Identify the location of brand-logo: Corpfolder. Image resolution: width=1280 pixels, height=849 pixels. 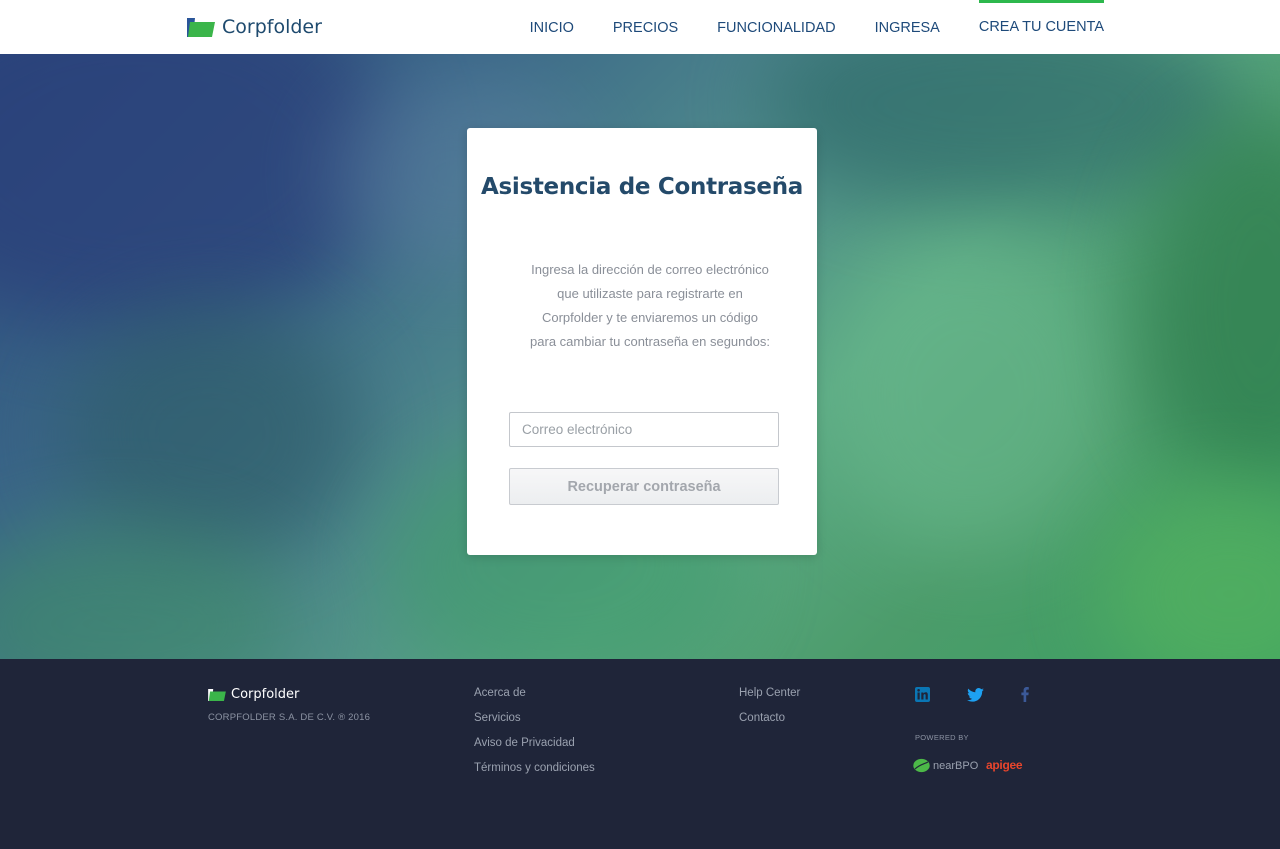
(254, 27).